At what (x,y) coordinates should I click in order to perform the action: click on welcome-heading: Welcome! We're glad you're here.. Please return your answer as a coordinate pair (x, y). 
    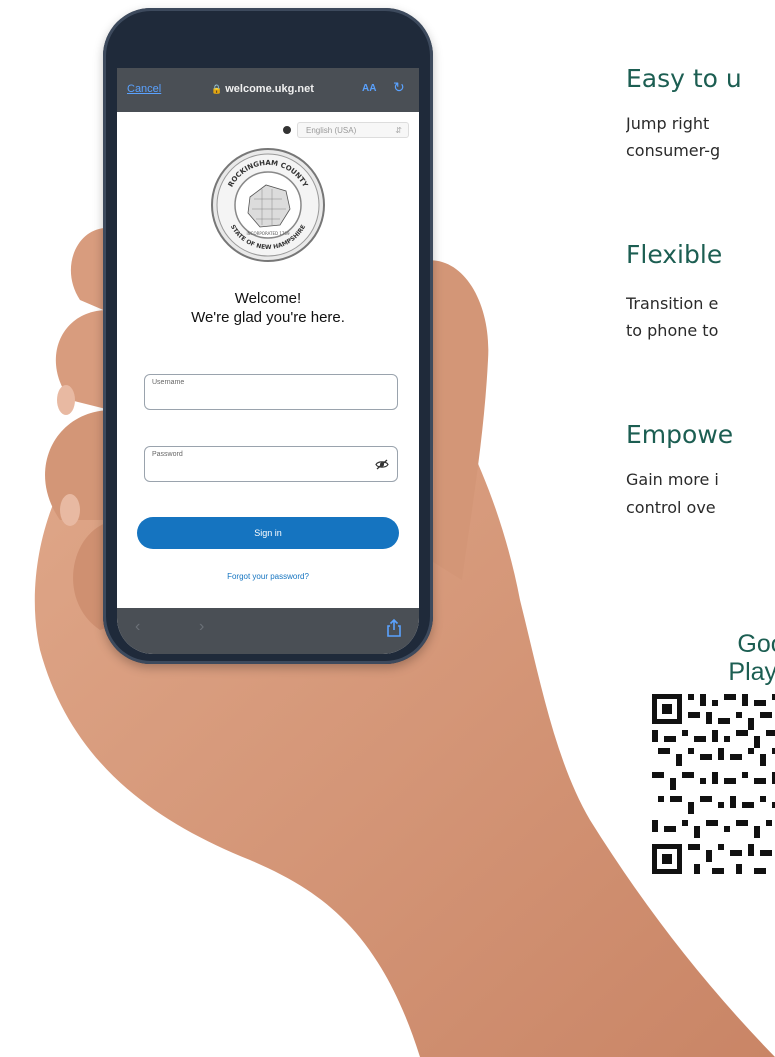
    Looking at the image, I should click on (268, 308).